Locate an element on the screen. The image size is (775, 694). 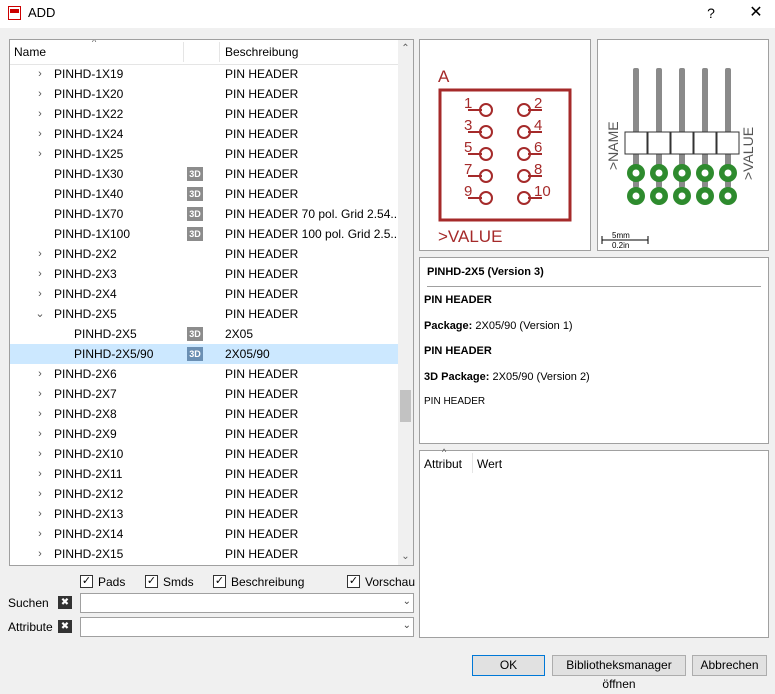
pin-number-right: 2 is located at coordinates (538, 103).